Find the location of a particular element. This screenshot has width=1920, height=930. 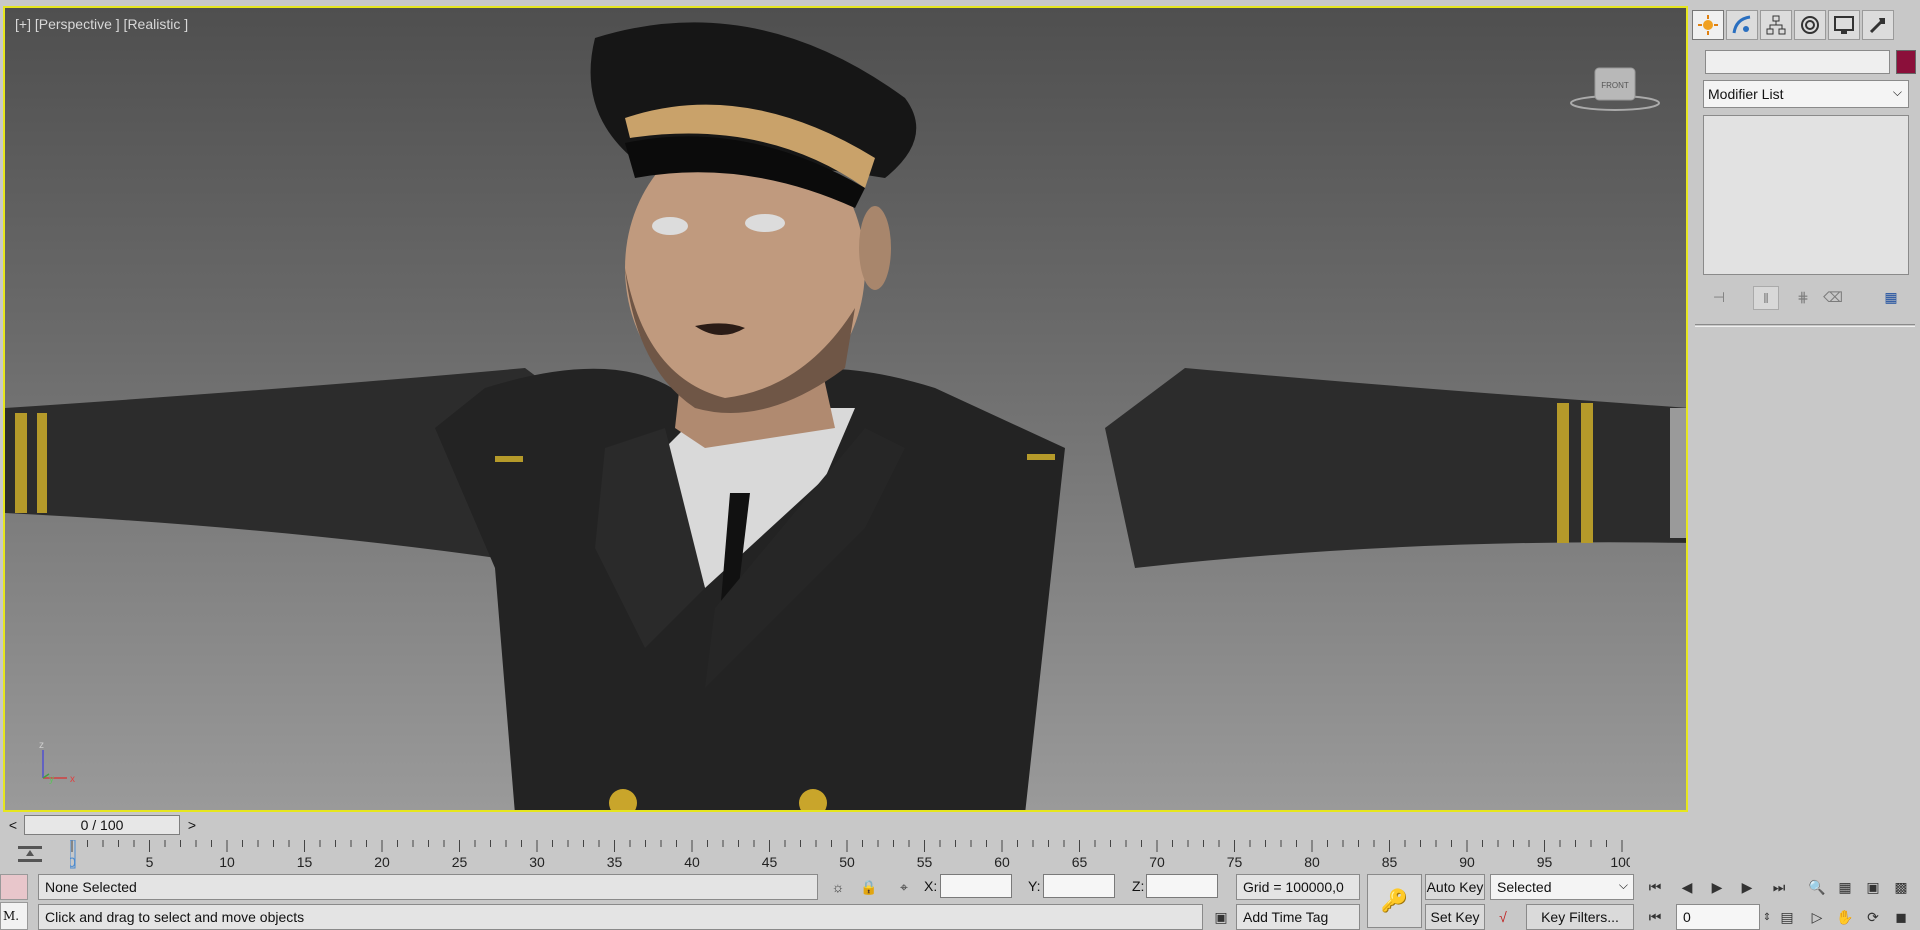

key-mode-toggle-icon: ⏮ is located at coordinates (1655, 917).